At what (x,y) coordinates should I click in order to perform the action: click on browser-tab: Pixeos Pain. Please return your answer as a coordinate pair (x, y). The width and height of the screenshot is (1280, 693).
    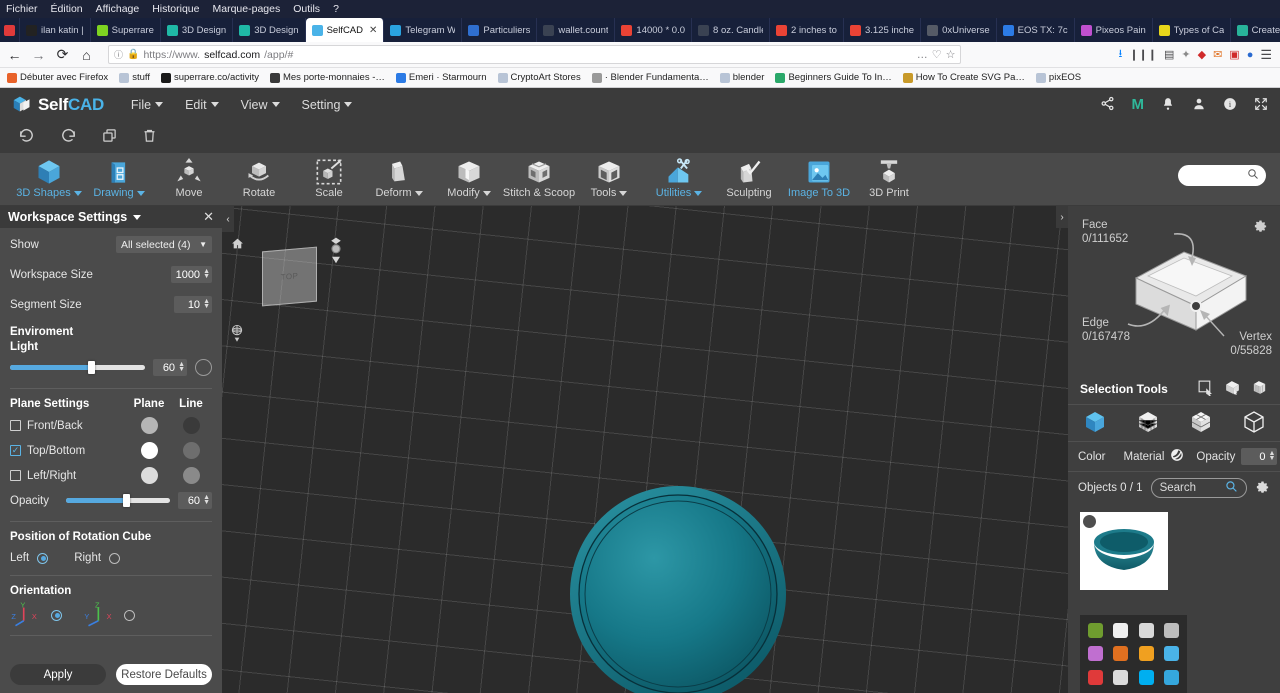
    Looking at the image, I should click on (1114, 30).